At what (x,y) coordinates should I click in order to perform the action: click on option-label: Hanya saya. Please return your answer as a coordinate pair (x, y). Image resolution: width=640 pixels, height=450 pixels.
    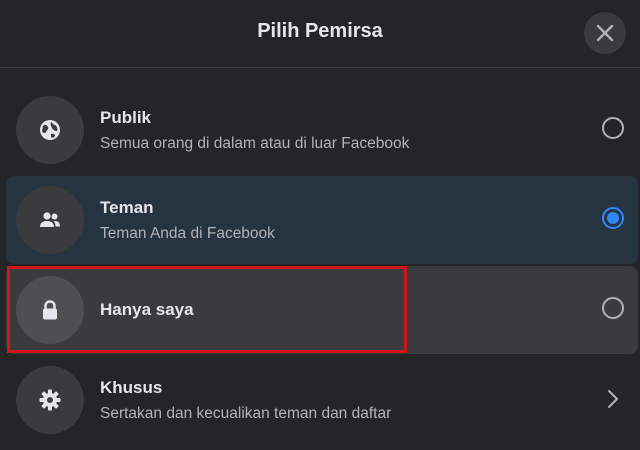
    Looking at the image, I should click on (147, 309).